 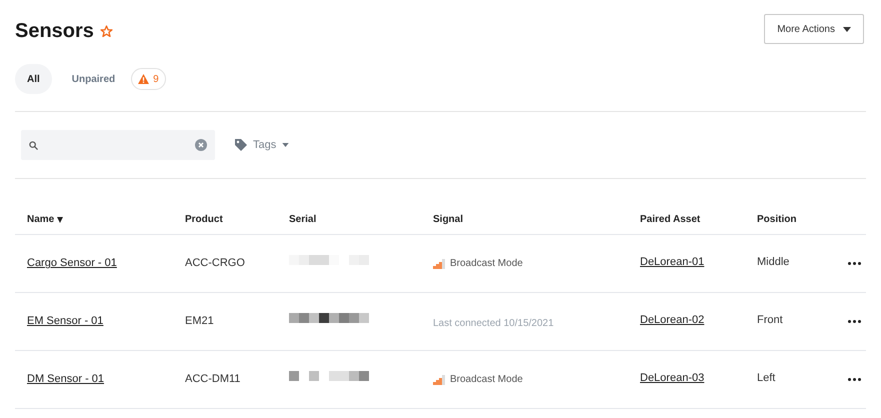 I want to click on product-code: ACC-CRGO, so click(x=215, y=264).